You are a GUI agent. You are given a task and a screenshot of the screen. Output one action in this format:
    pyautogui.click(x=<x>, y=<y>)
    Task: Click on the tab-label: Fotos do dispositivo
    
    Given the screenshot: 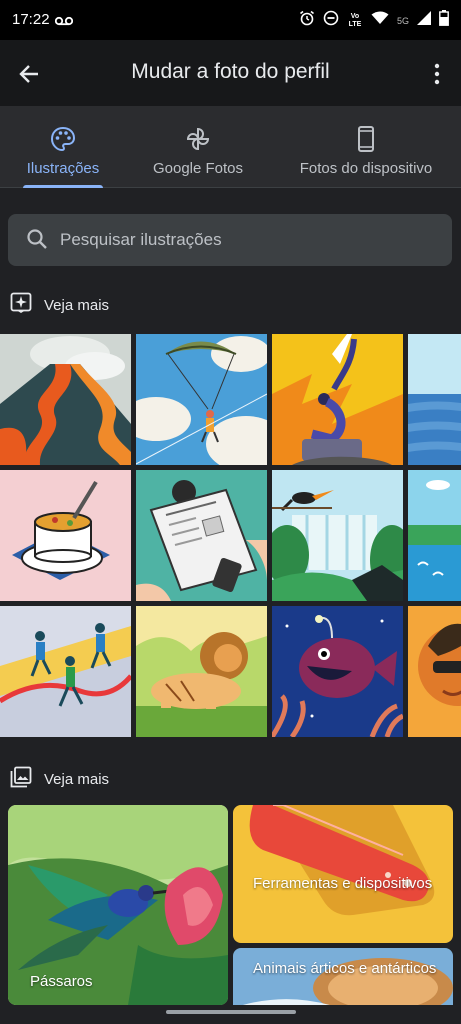 What is the action you would take?
    pyautogui.click(x=366, y=168)
    